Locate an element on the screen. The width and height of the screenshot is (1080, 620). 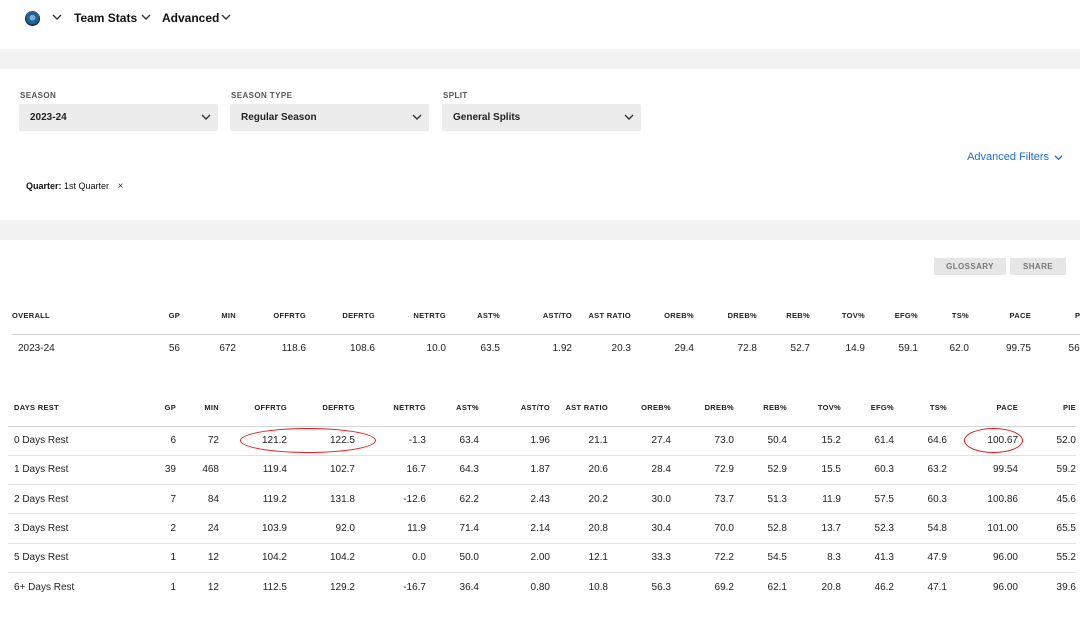
table-cell: 63.5 is located at coordinates (490, 349).